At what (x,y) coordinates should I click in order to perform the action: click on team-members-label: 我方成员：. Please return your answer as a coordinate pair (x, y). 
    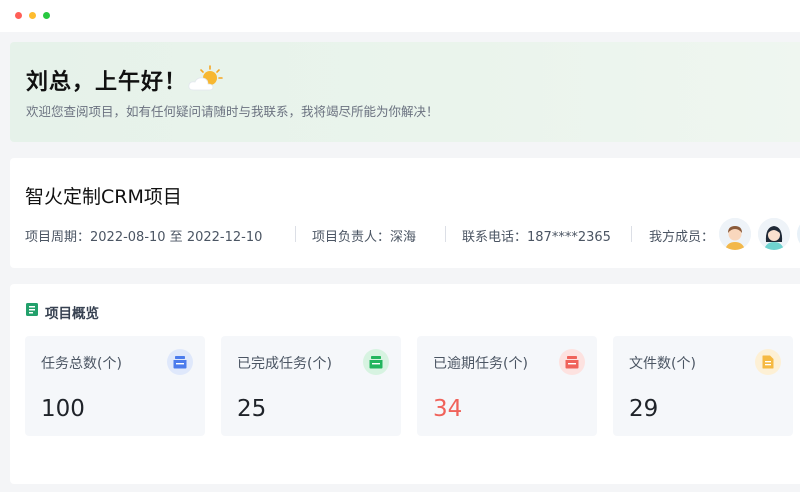
    Looking at the image, I should click on (682, 237).